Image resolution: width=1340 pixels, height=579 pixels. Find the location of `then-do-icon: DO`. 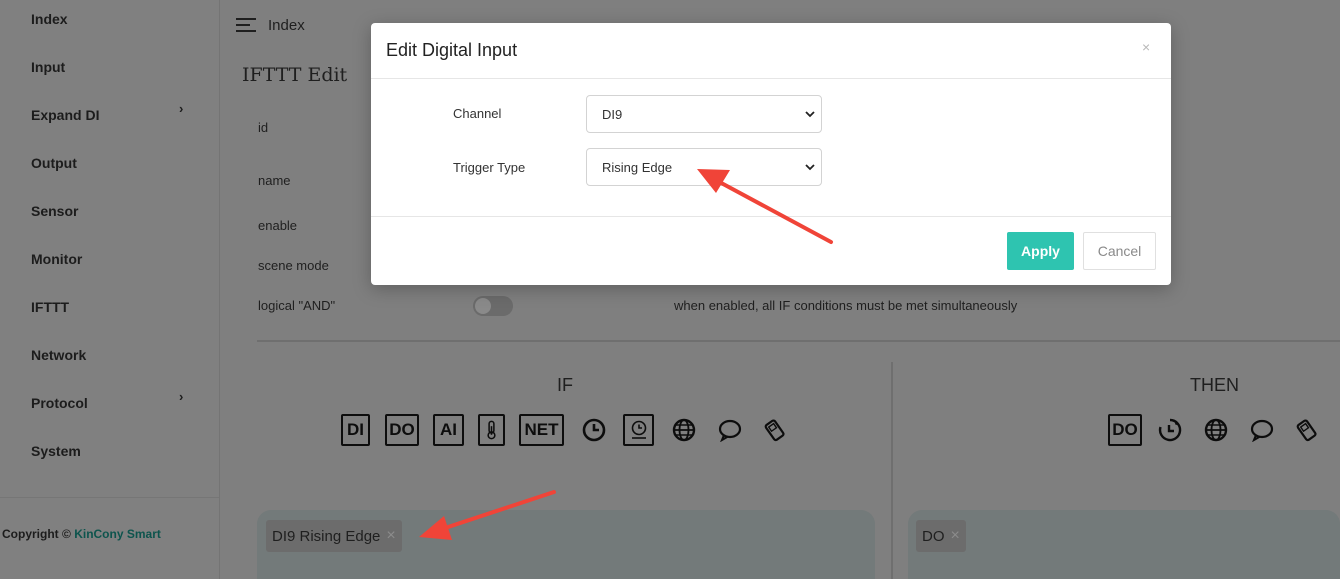

then-do-icon: DO is located at coordinates (1125, 430).